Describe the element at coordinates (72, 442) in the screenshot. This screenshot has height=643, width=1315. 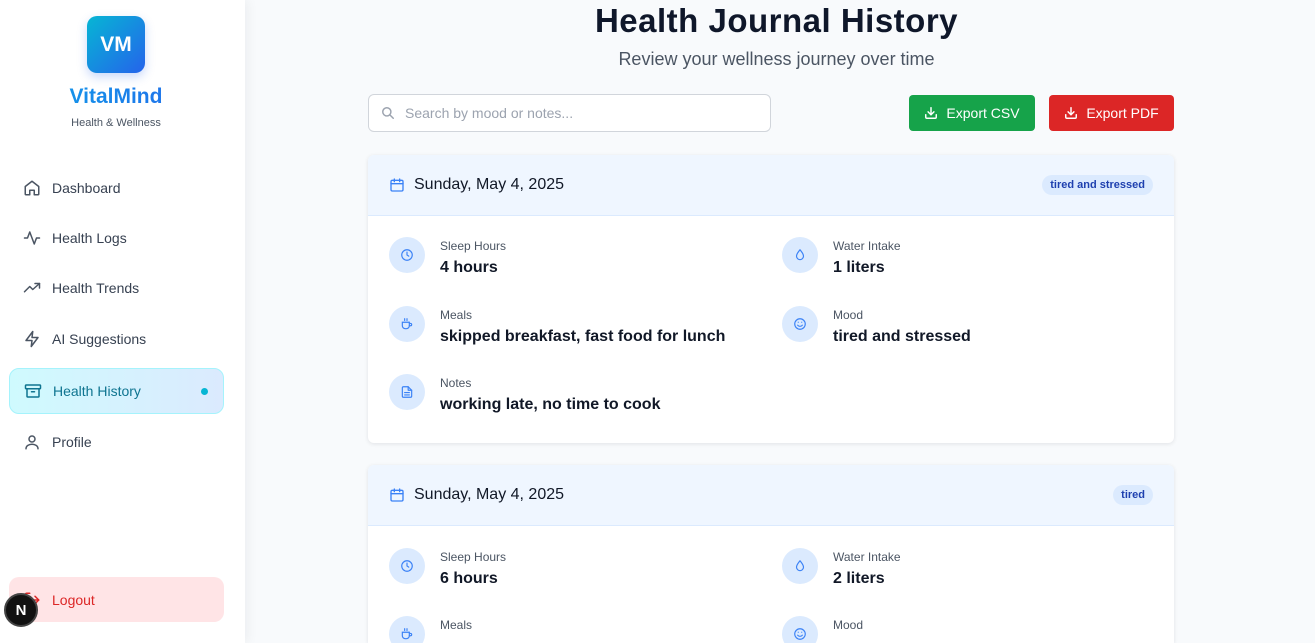
I see `sidebar-item-label: Profile` at that location.